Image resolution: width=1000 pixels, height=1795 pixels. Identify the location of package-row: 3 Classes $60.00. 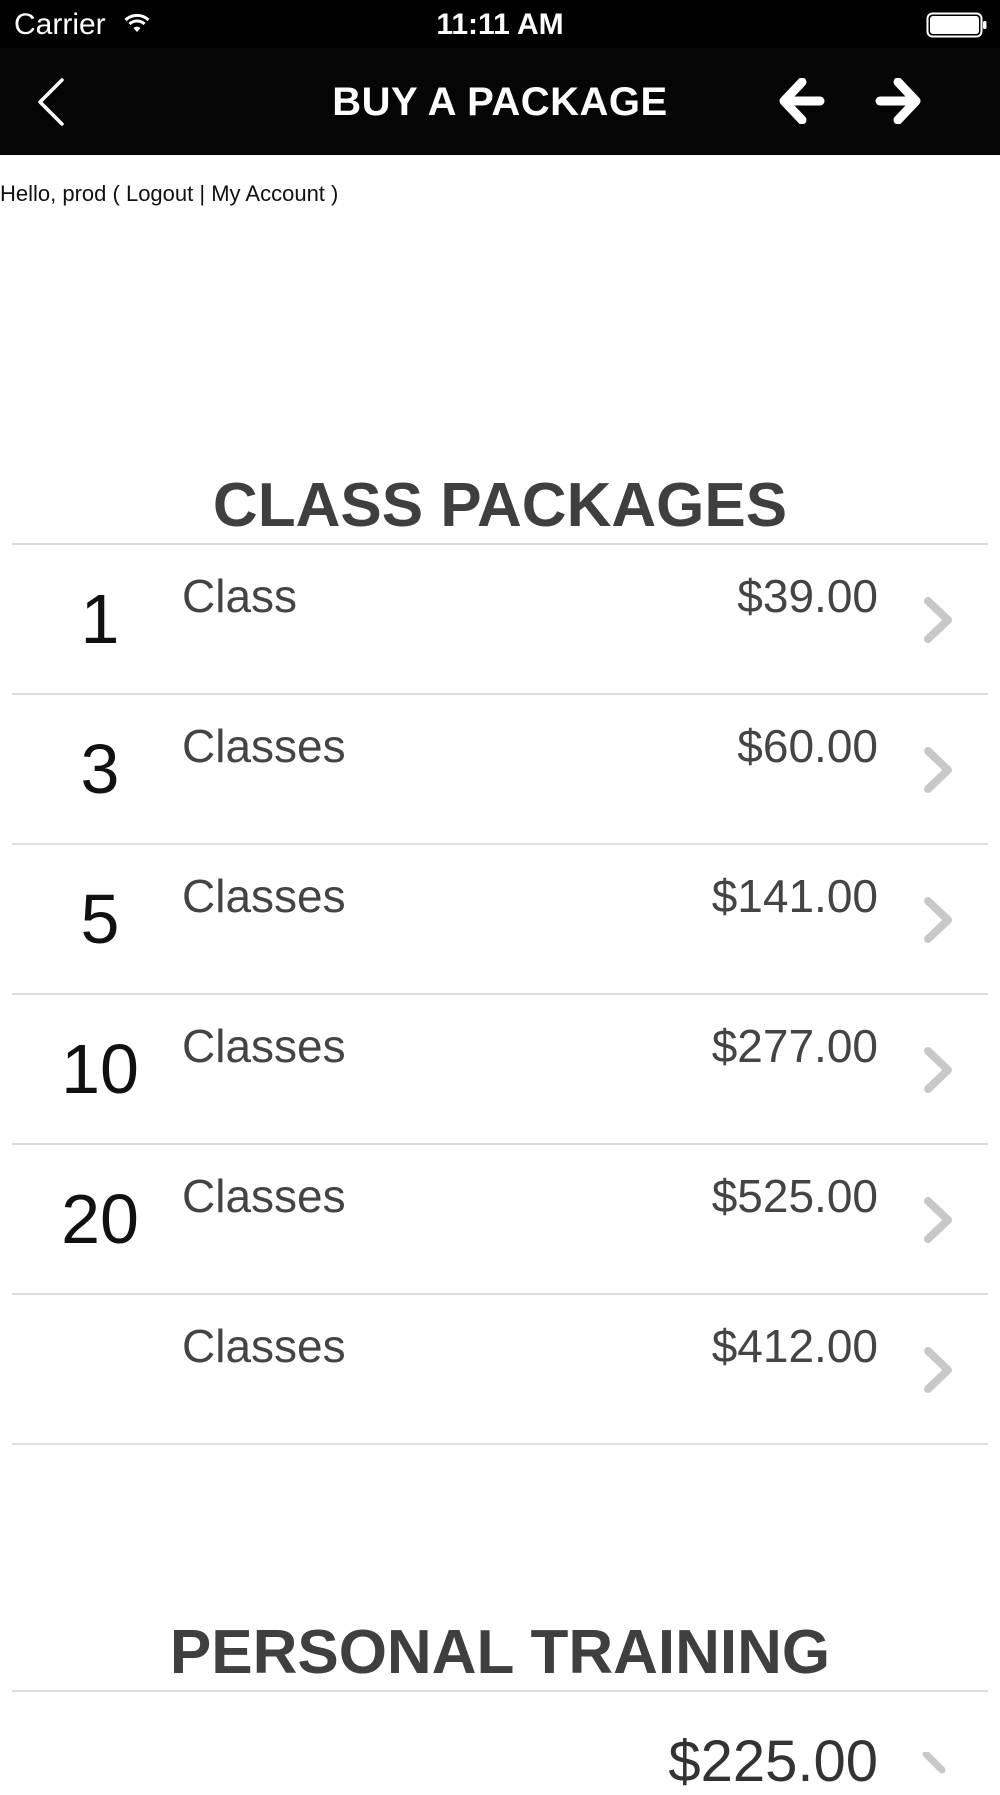
(500, 769).